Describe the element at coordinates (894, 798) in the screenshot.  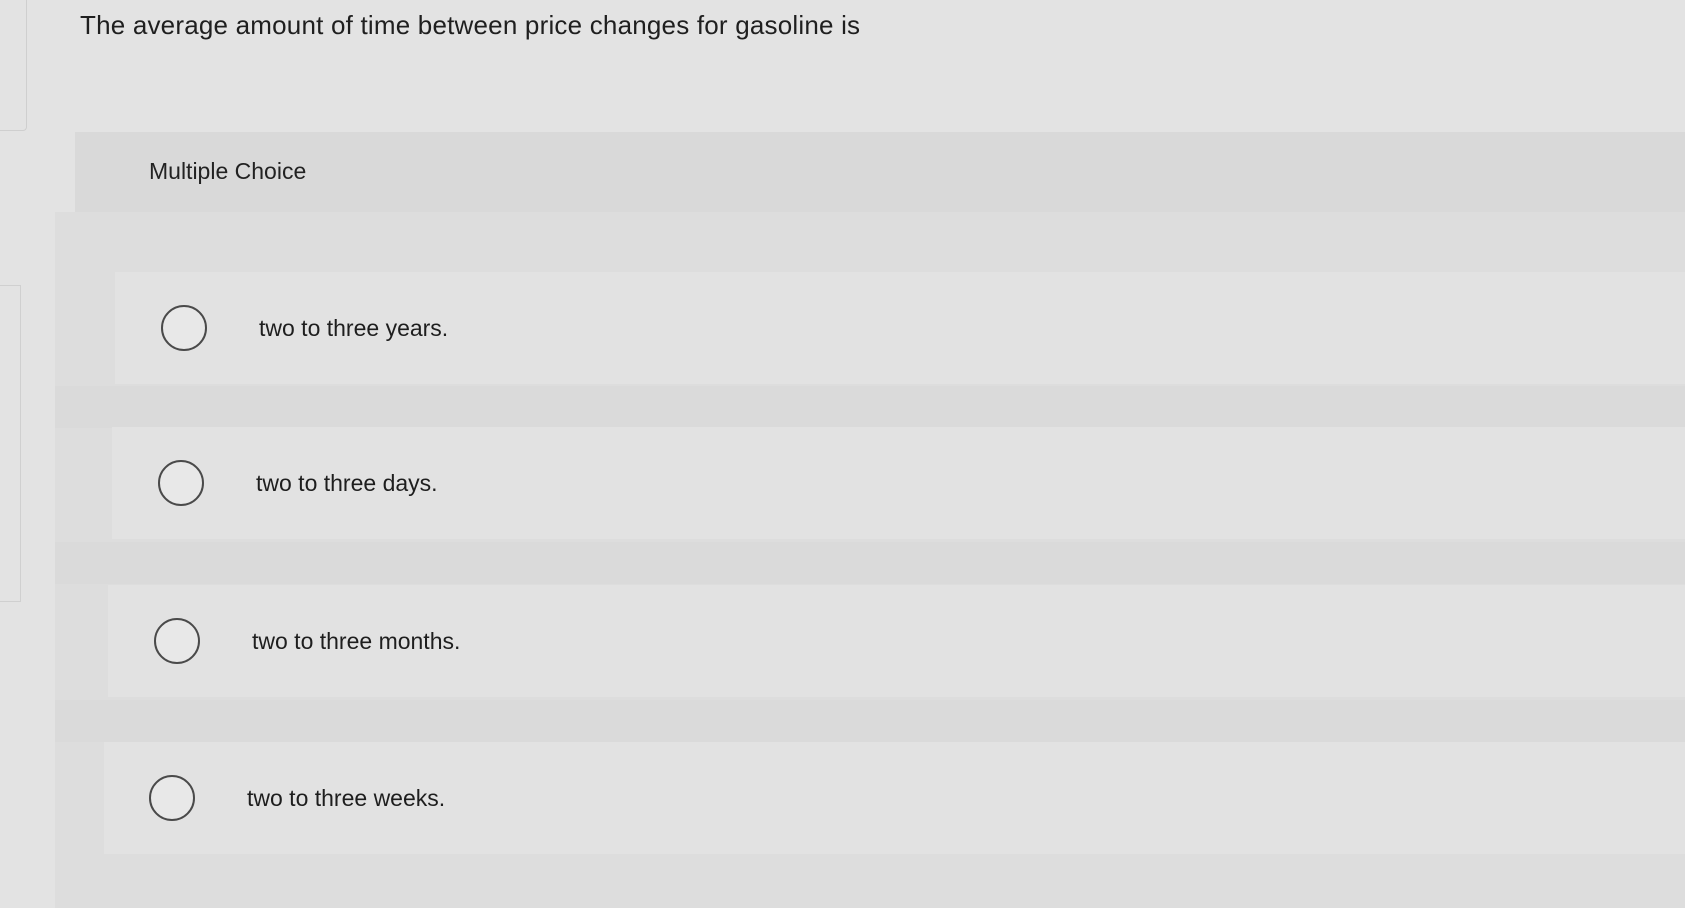
I see `answer-option: two to three weeks.` at that location.